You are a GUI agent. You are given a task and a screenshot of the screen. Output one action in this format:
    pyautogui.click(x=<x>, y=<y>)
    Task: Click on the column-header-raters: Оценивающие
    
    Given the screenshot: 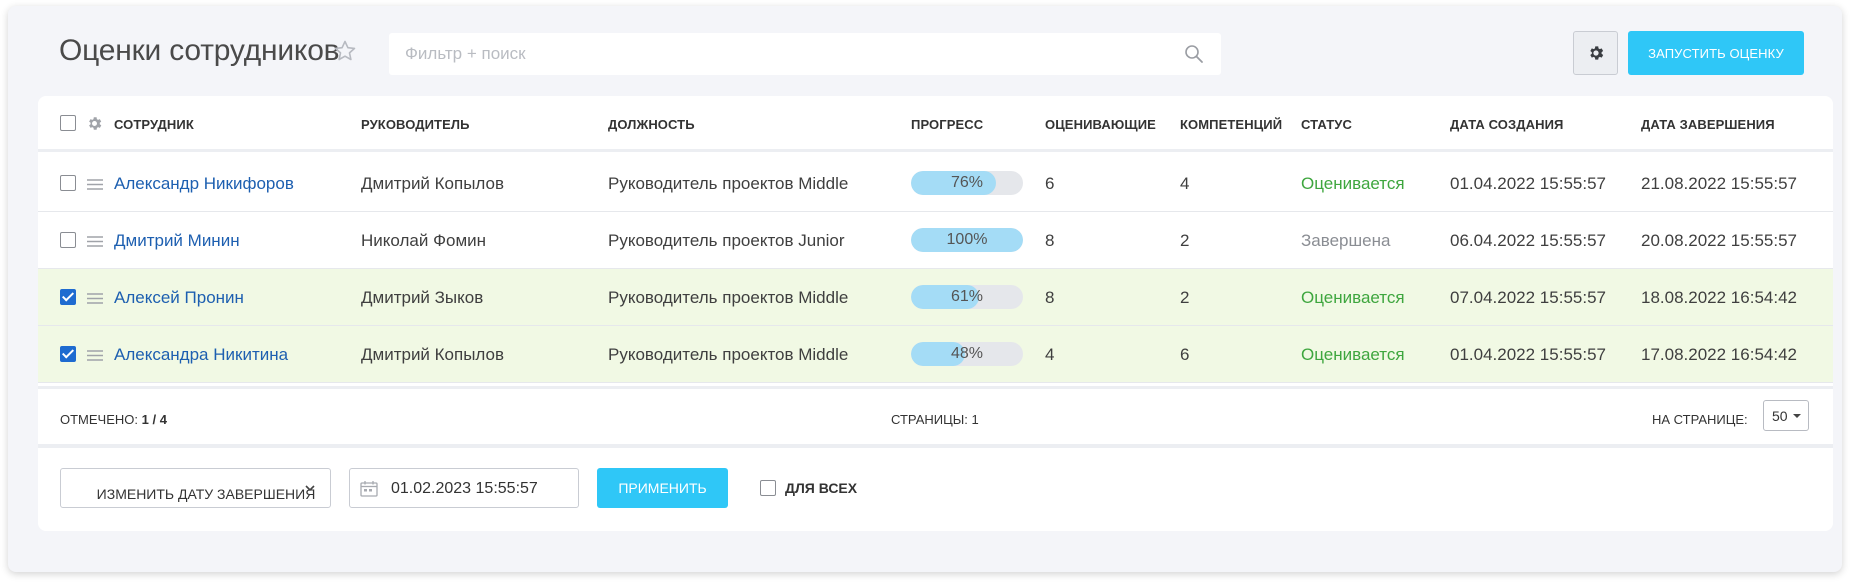 What is the action you would take?
    pyautogui.click(x=1100, y=124)
    